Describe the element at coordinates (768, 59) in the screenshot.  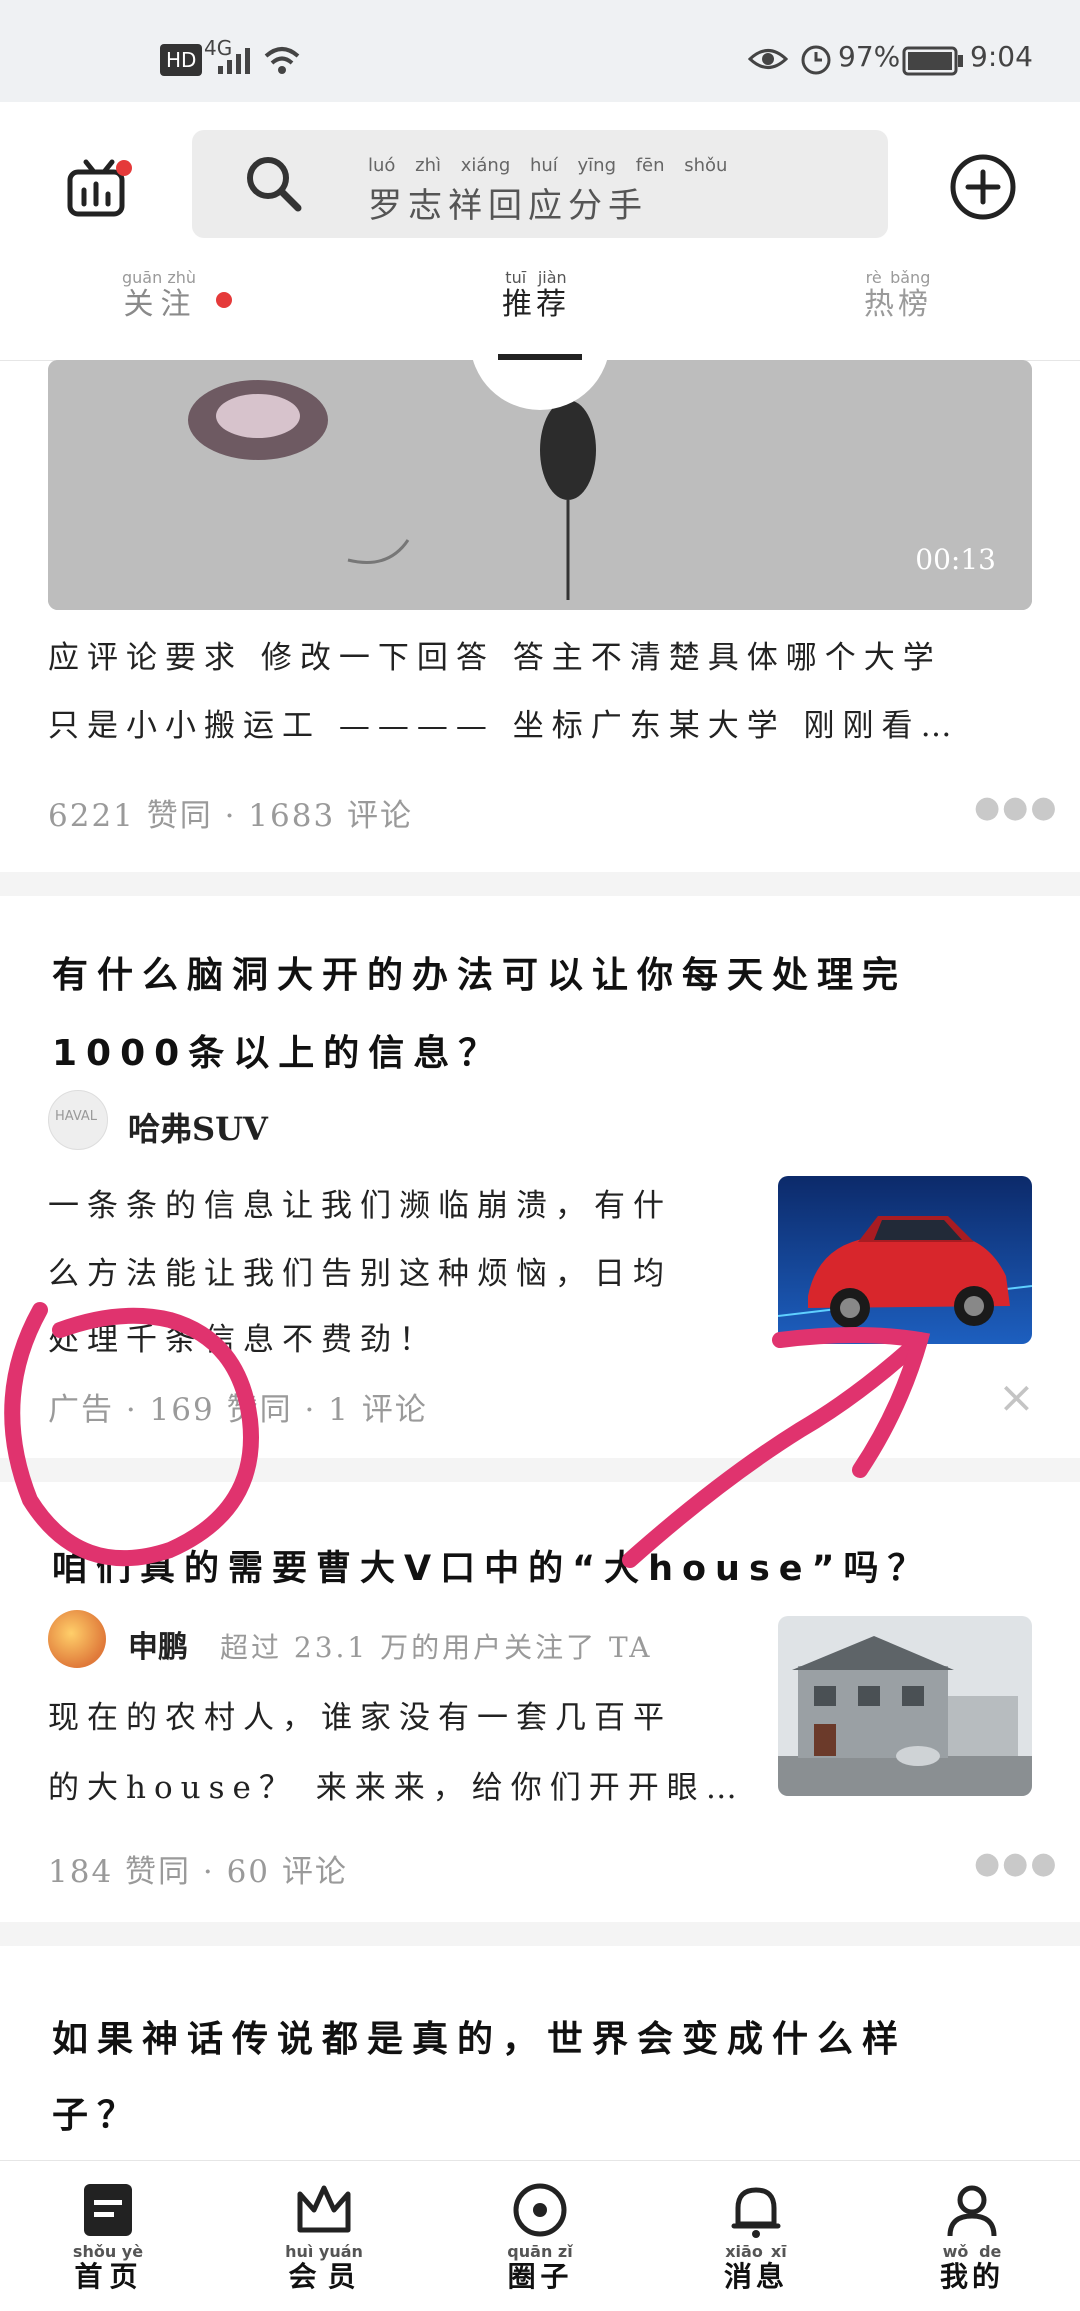
I see `eye-icon` at that location.